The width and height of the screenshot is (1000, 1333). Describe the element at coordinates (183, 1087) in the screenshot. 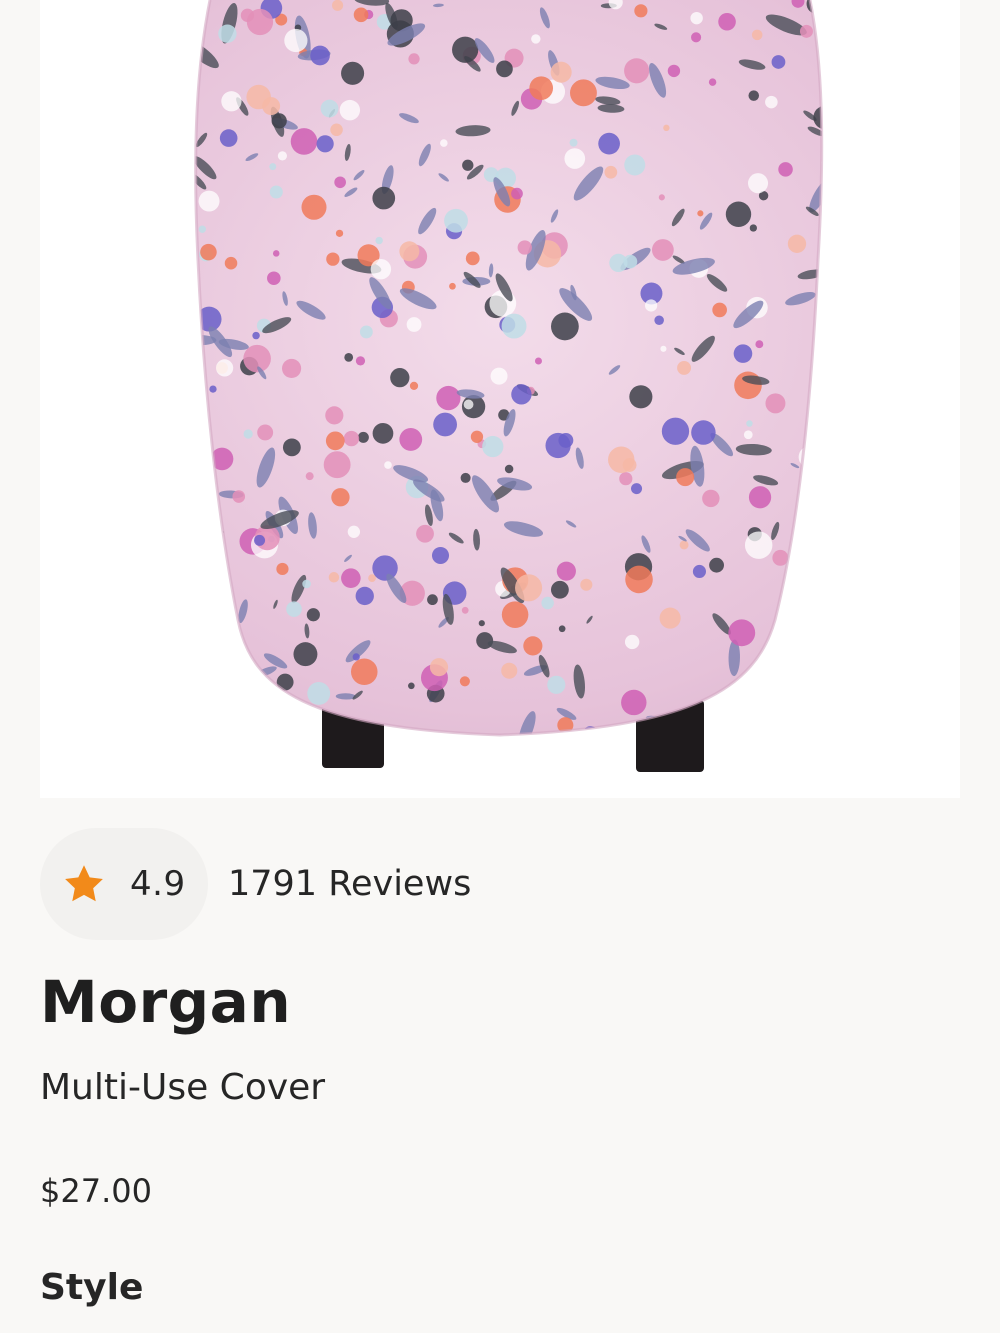

I see `product-subtitle: Multi-Use Cover` at that location.